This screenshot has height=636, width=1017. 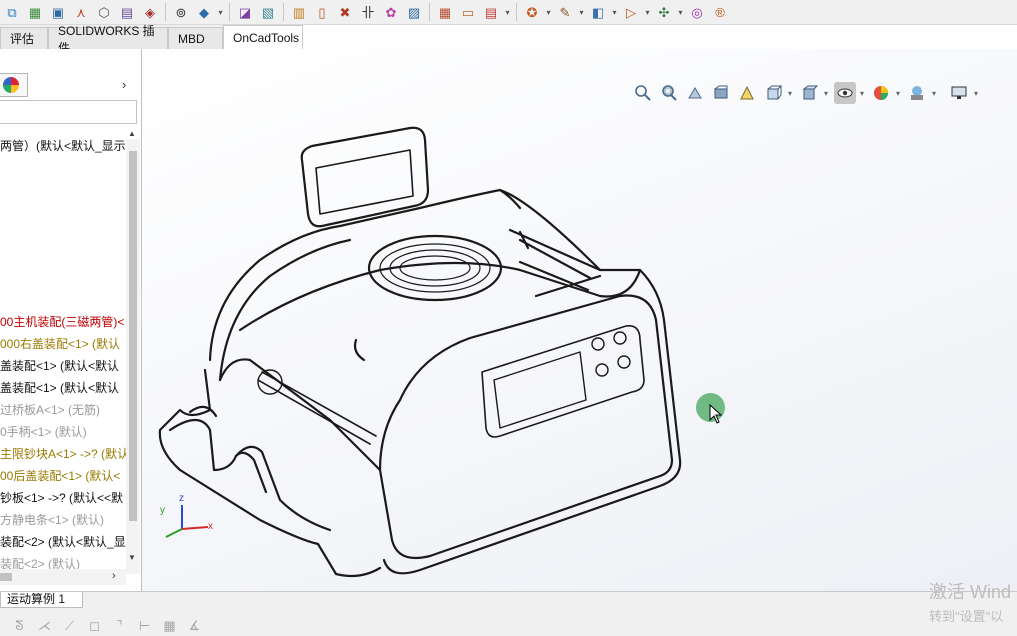 What do you see at coordinates (468, 12) in the screenshot?
I see `instant-icon: ▭` at bounding box center [468, 12].